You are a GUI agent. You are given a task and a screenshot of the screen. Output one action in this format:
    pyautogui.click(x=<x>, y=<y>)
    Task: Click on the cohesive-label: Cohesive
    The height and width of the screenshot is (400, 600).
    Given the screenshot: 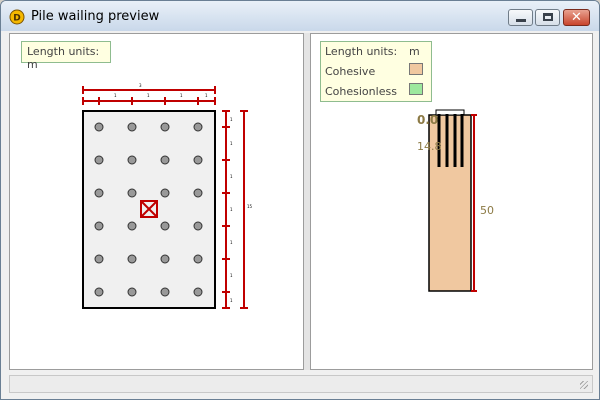 What is the action you would take?
    pyautogui.click(x=350, y=71)
    